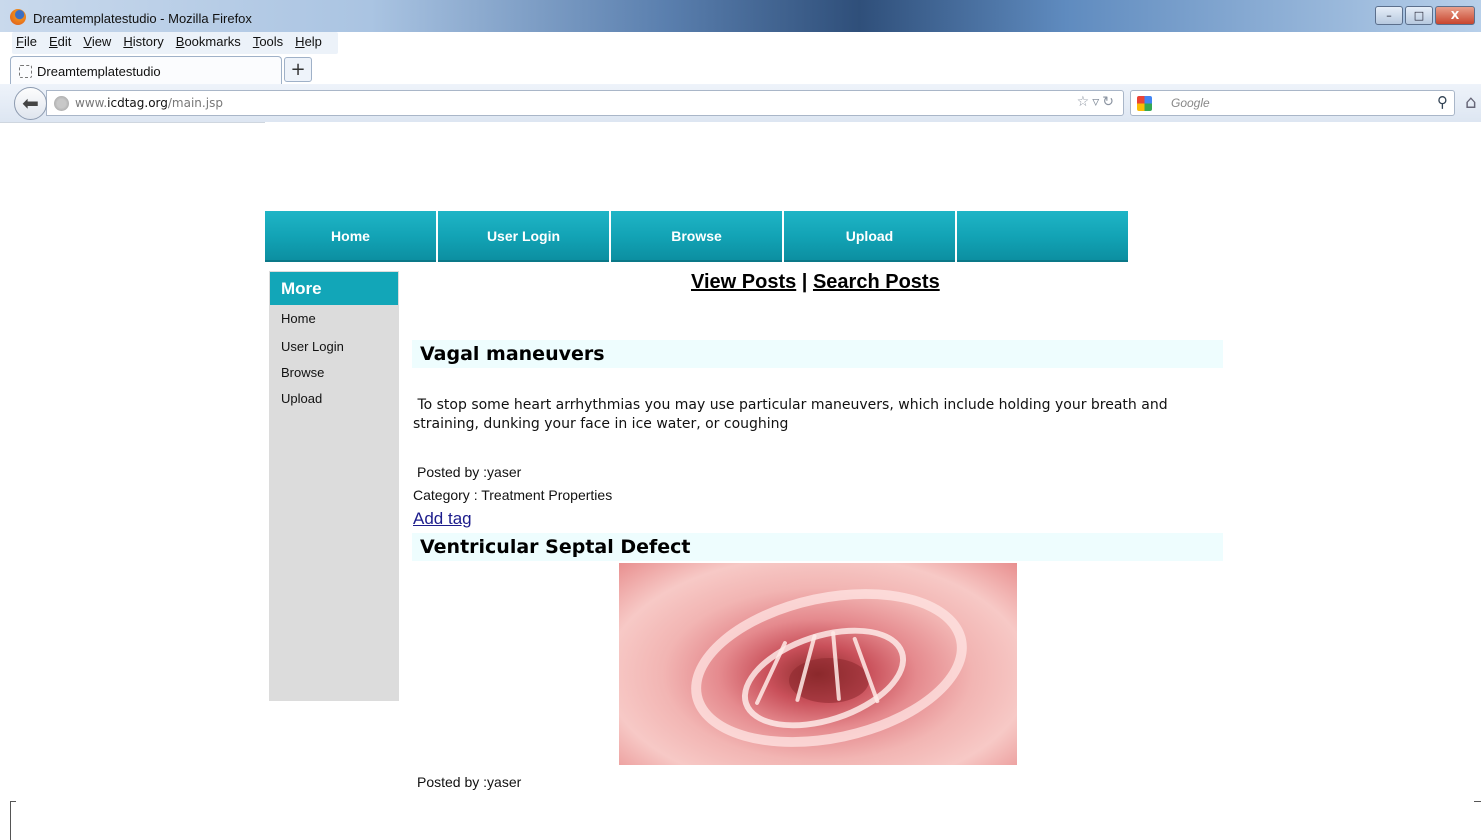  Describe the element at coordinates (208, 43) in the screenshot. I see `menu-bookmarks: Bookmarks` at that location.